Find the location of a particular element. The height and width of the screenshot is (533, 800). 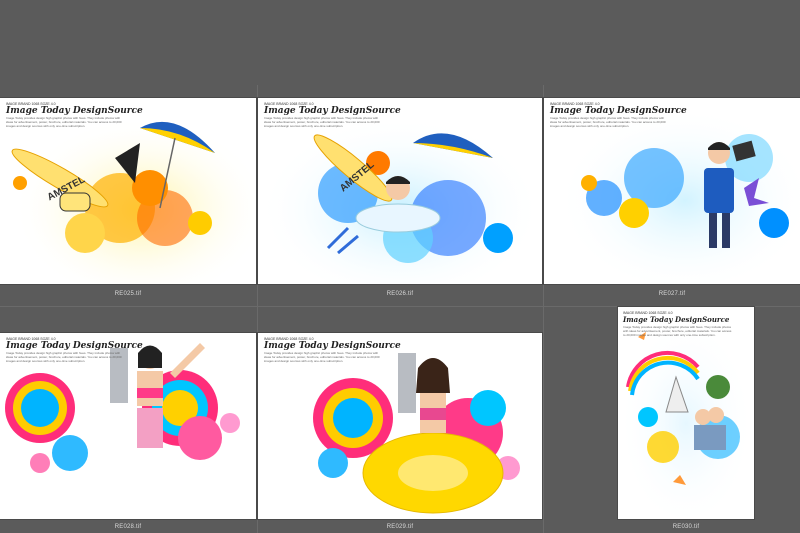

thumbnail-caption: RE028.tif is located at coordinates (128, 527).